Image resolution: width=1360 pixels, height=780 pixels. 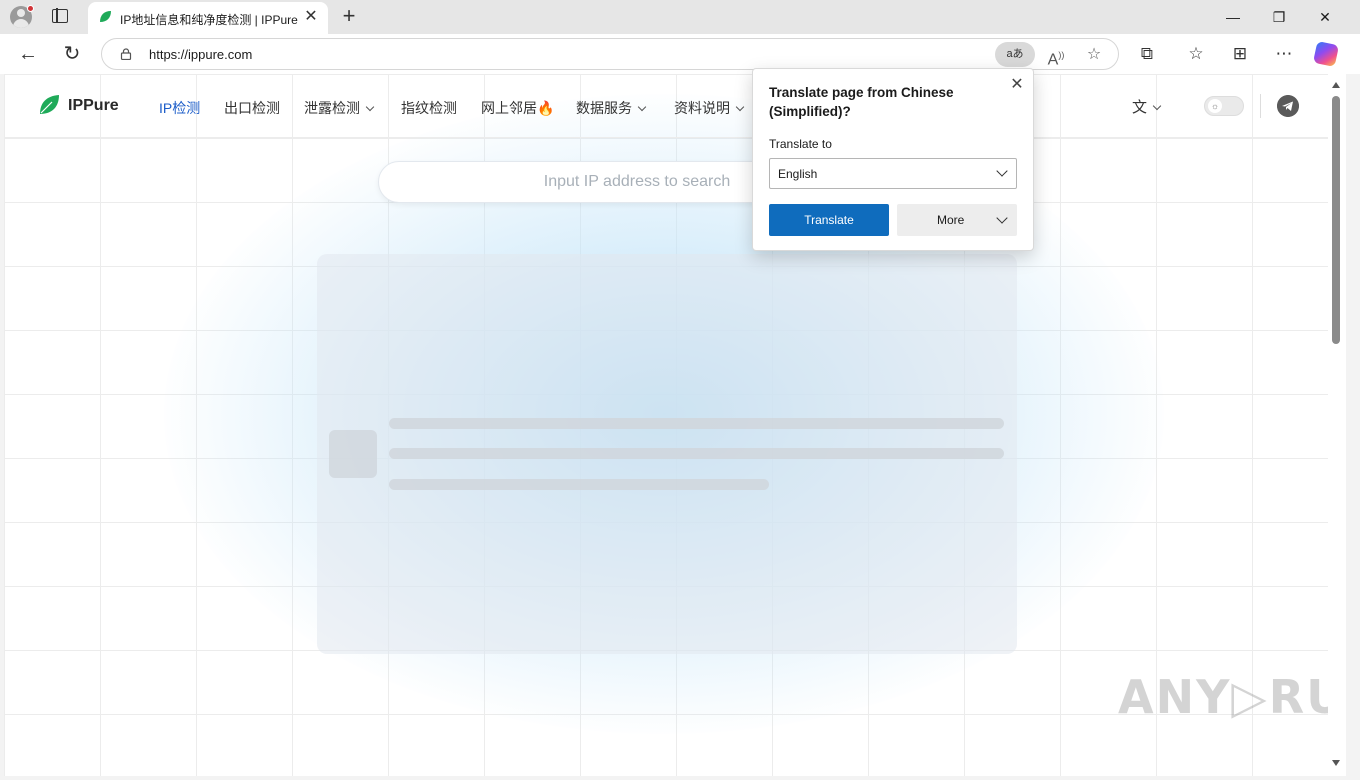 What do you see at coordinates (349, 16) in the screenshot?
I see `new-tab-button: +` at bounding box center [349, 16].